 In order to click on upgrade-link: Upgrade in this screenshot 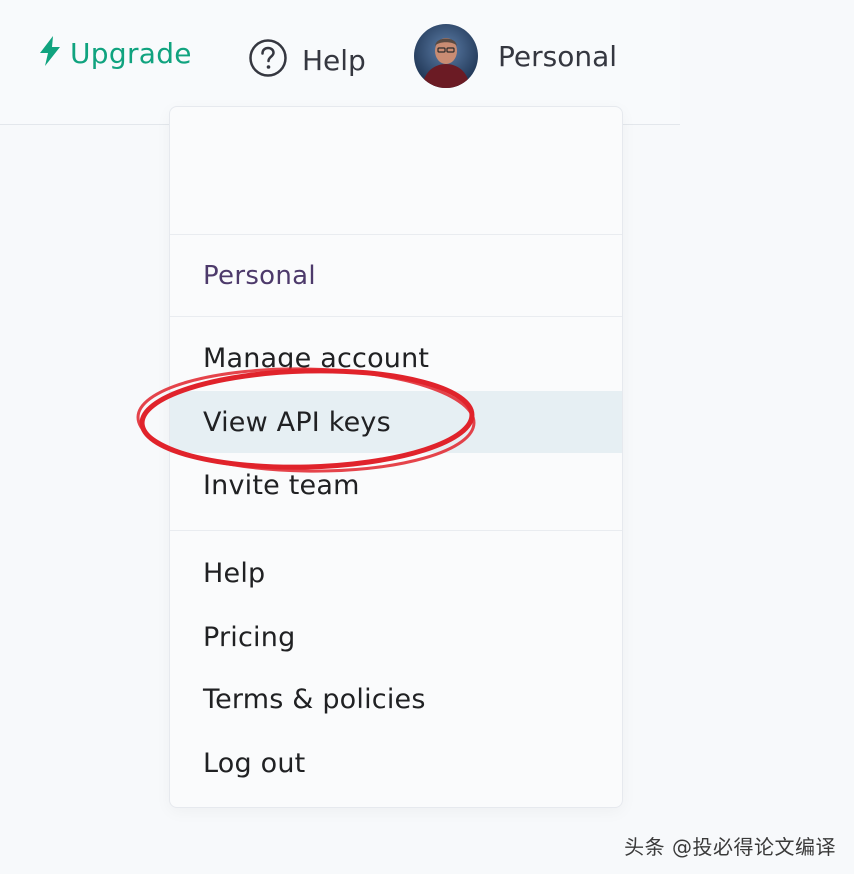, I will do `click(116, 53)`.